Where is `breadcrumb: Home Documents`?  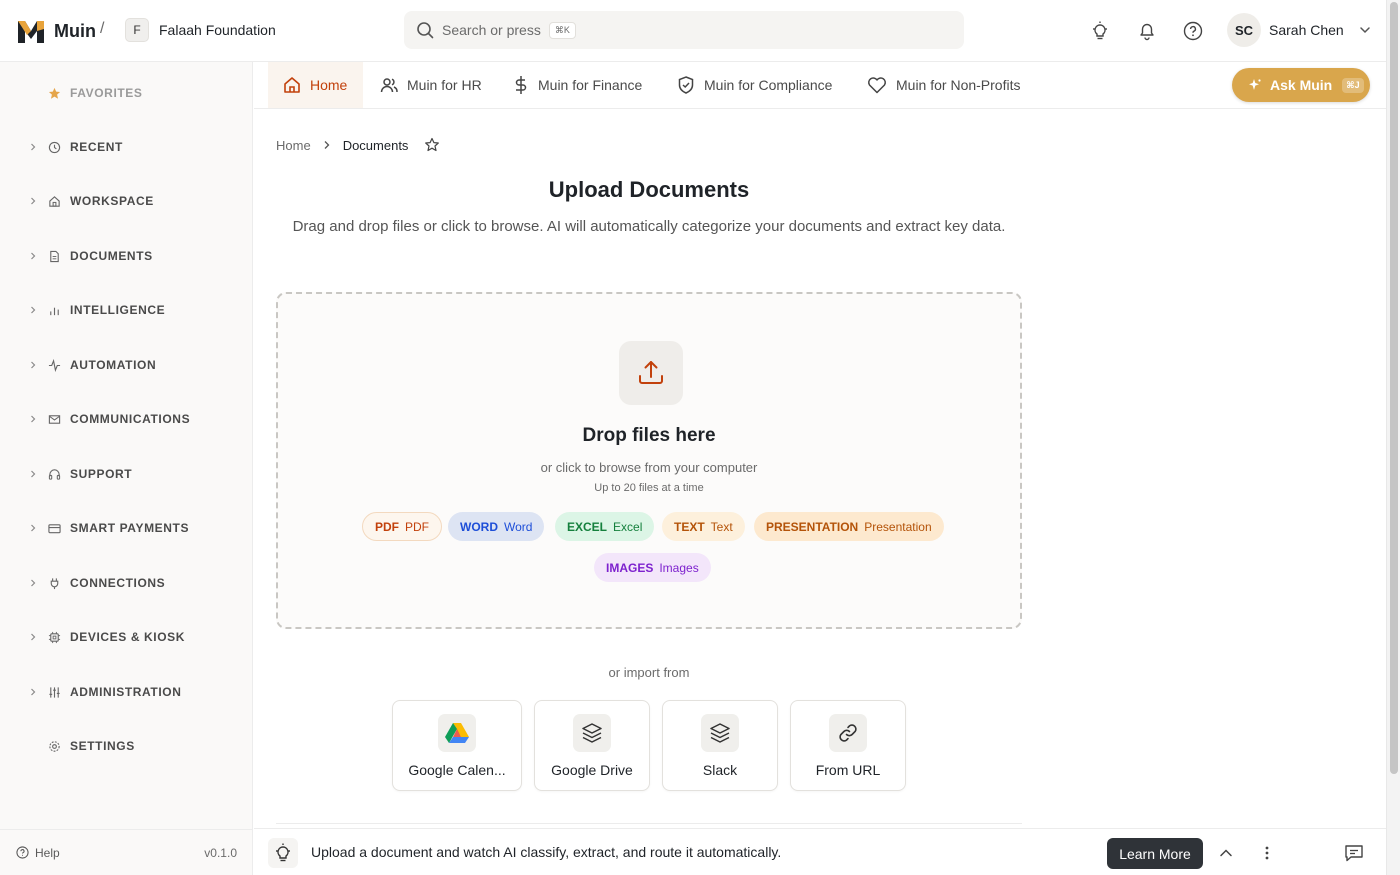 breadcrumb: Home Documents is located at coordinates (358, 145).